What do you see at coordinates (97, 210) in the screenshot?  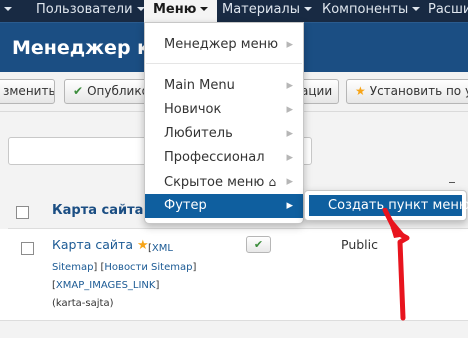 I see `column-header-title: Карта сайта` at bounding box center [97, 210].